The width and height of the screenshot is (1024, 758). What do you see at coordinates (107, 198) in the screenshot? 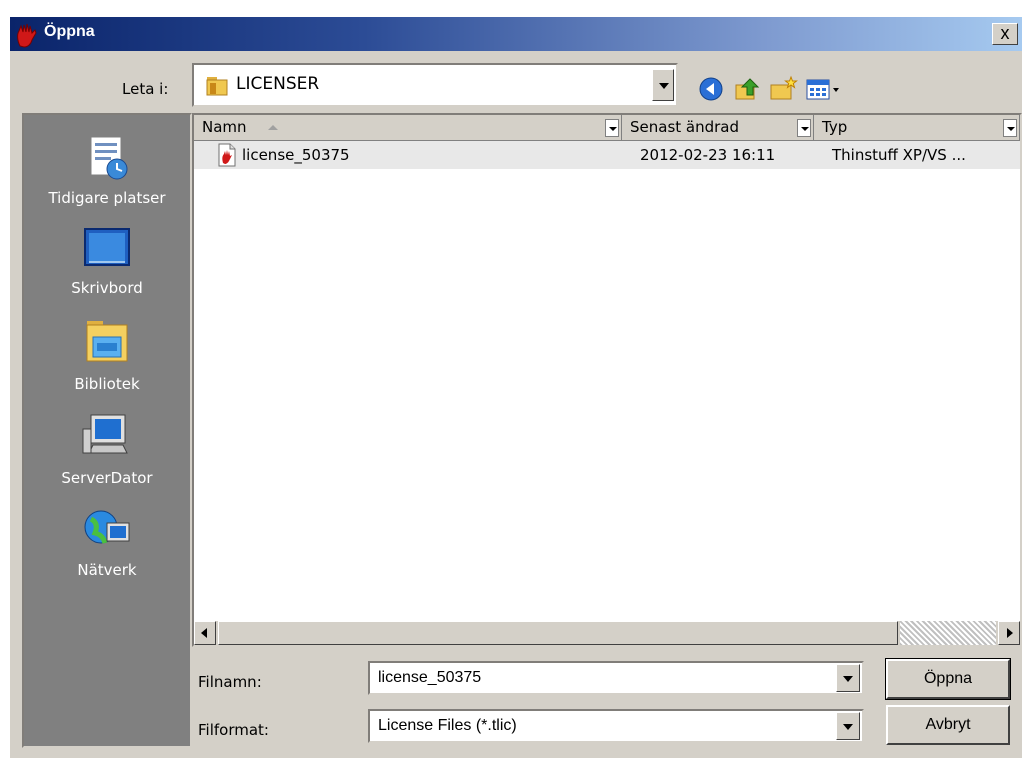
I see `place-label: Tidigare platser` at bounding box center [107, 198].